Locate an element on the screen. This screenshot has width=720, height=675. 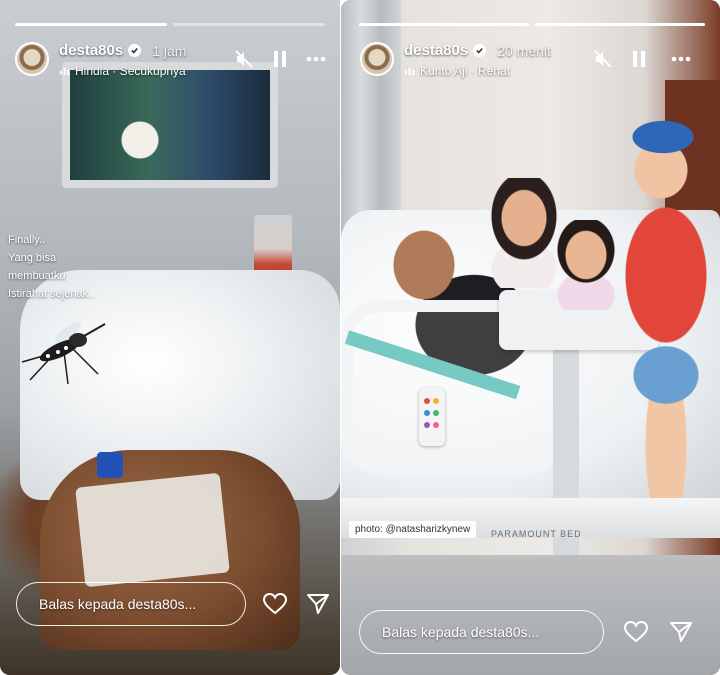
iv-cannula-in-photo is located at coordinates (110, 465).